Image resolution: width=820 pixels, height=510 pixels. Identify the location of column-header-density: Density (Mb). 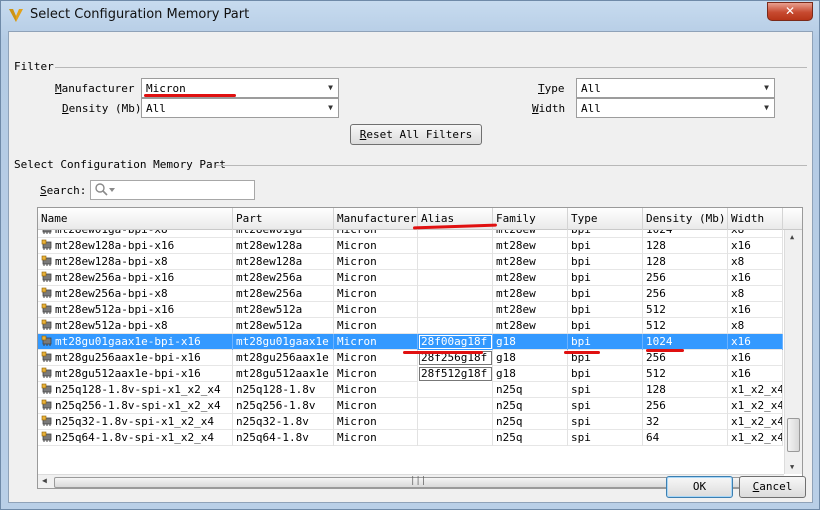
(685, 219).